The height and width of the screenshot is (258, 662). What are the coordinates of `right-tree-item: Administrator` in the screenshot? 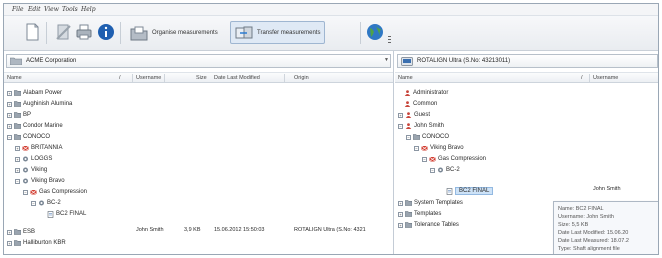 It's located at (426, 93).